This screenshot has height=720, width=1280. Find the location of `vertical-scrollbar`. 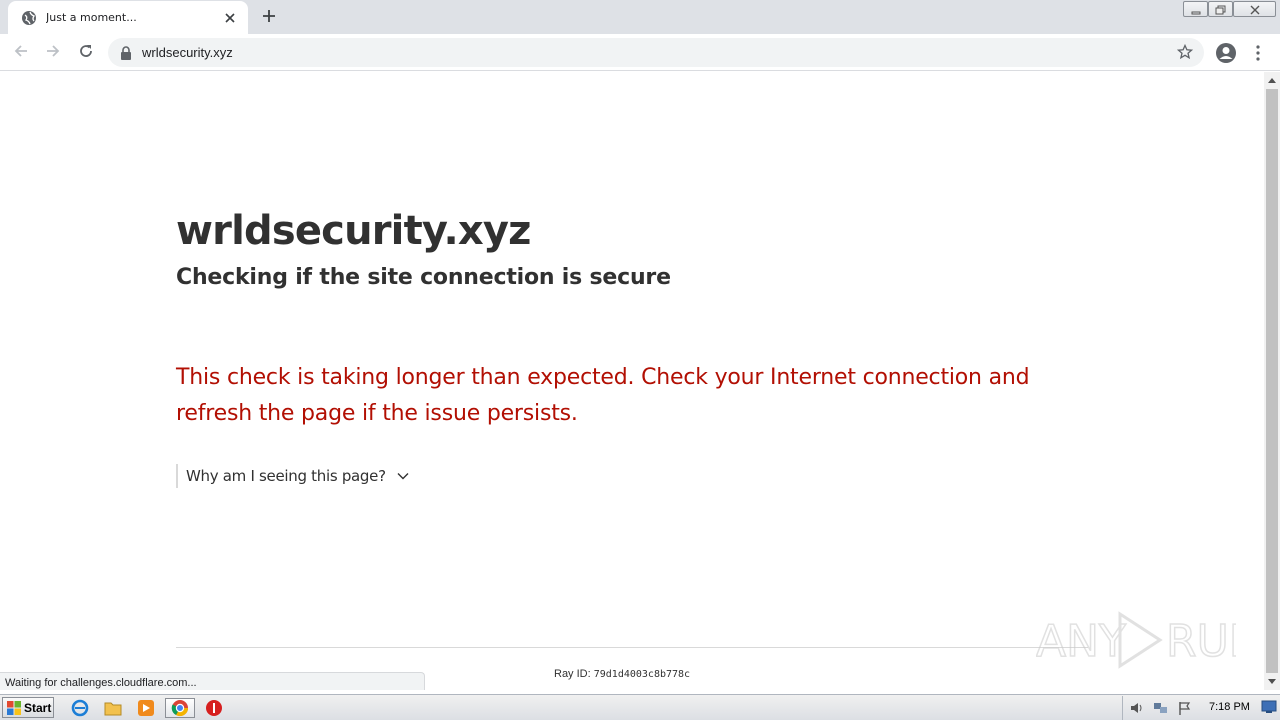

vertical-scrollbar is located at coordinates (1272, 381).